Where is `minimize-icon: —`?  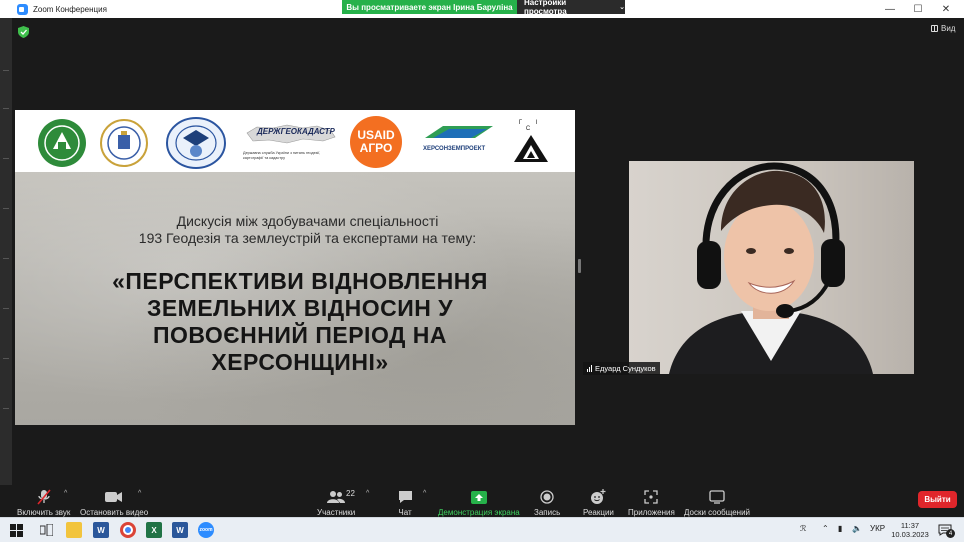
minimize-icon: — is located at coordinates (890, 9).